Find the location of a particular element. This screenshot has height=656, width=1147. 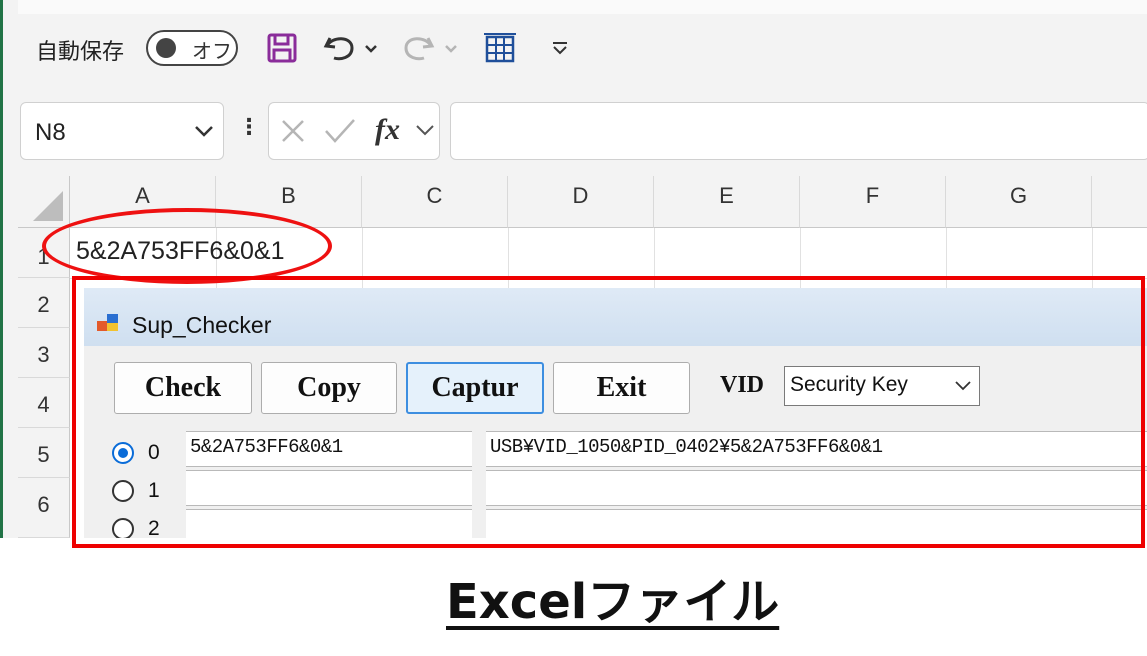

row-header-5: 5 is located at coordinates (44, 453).